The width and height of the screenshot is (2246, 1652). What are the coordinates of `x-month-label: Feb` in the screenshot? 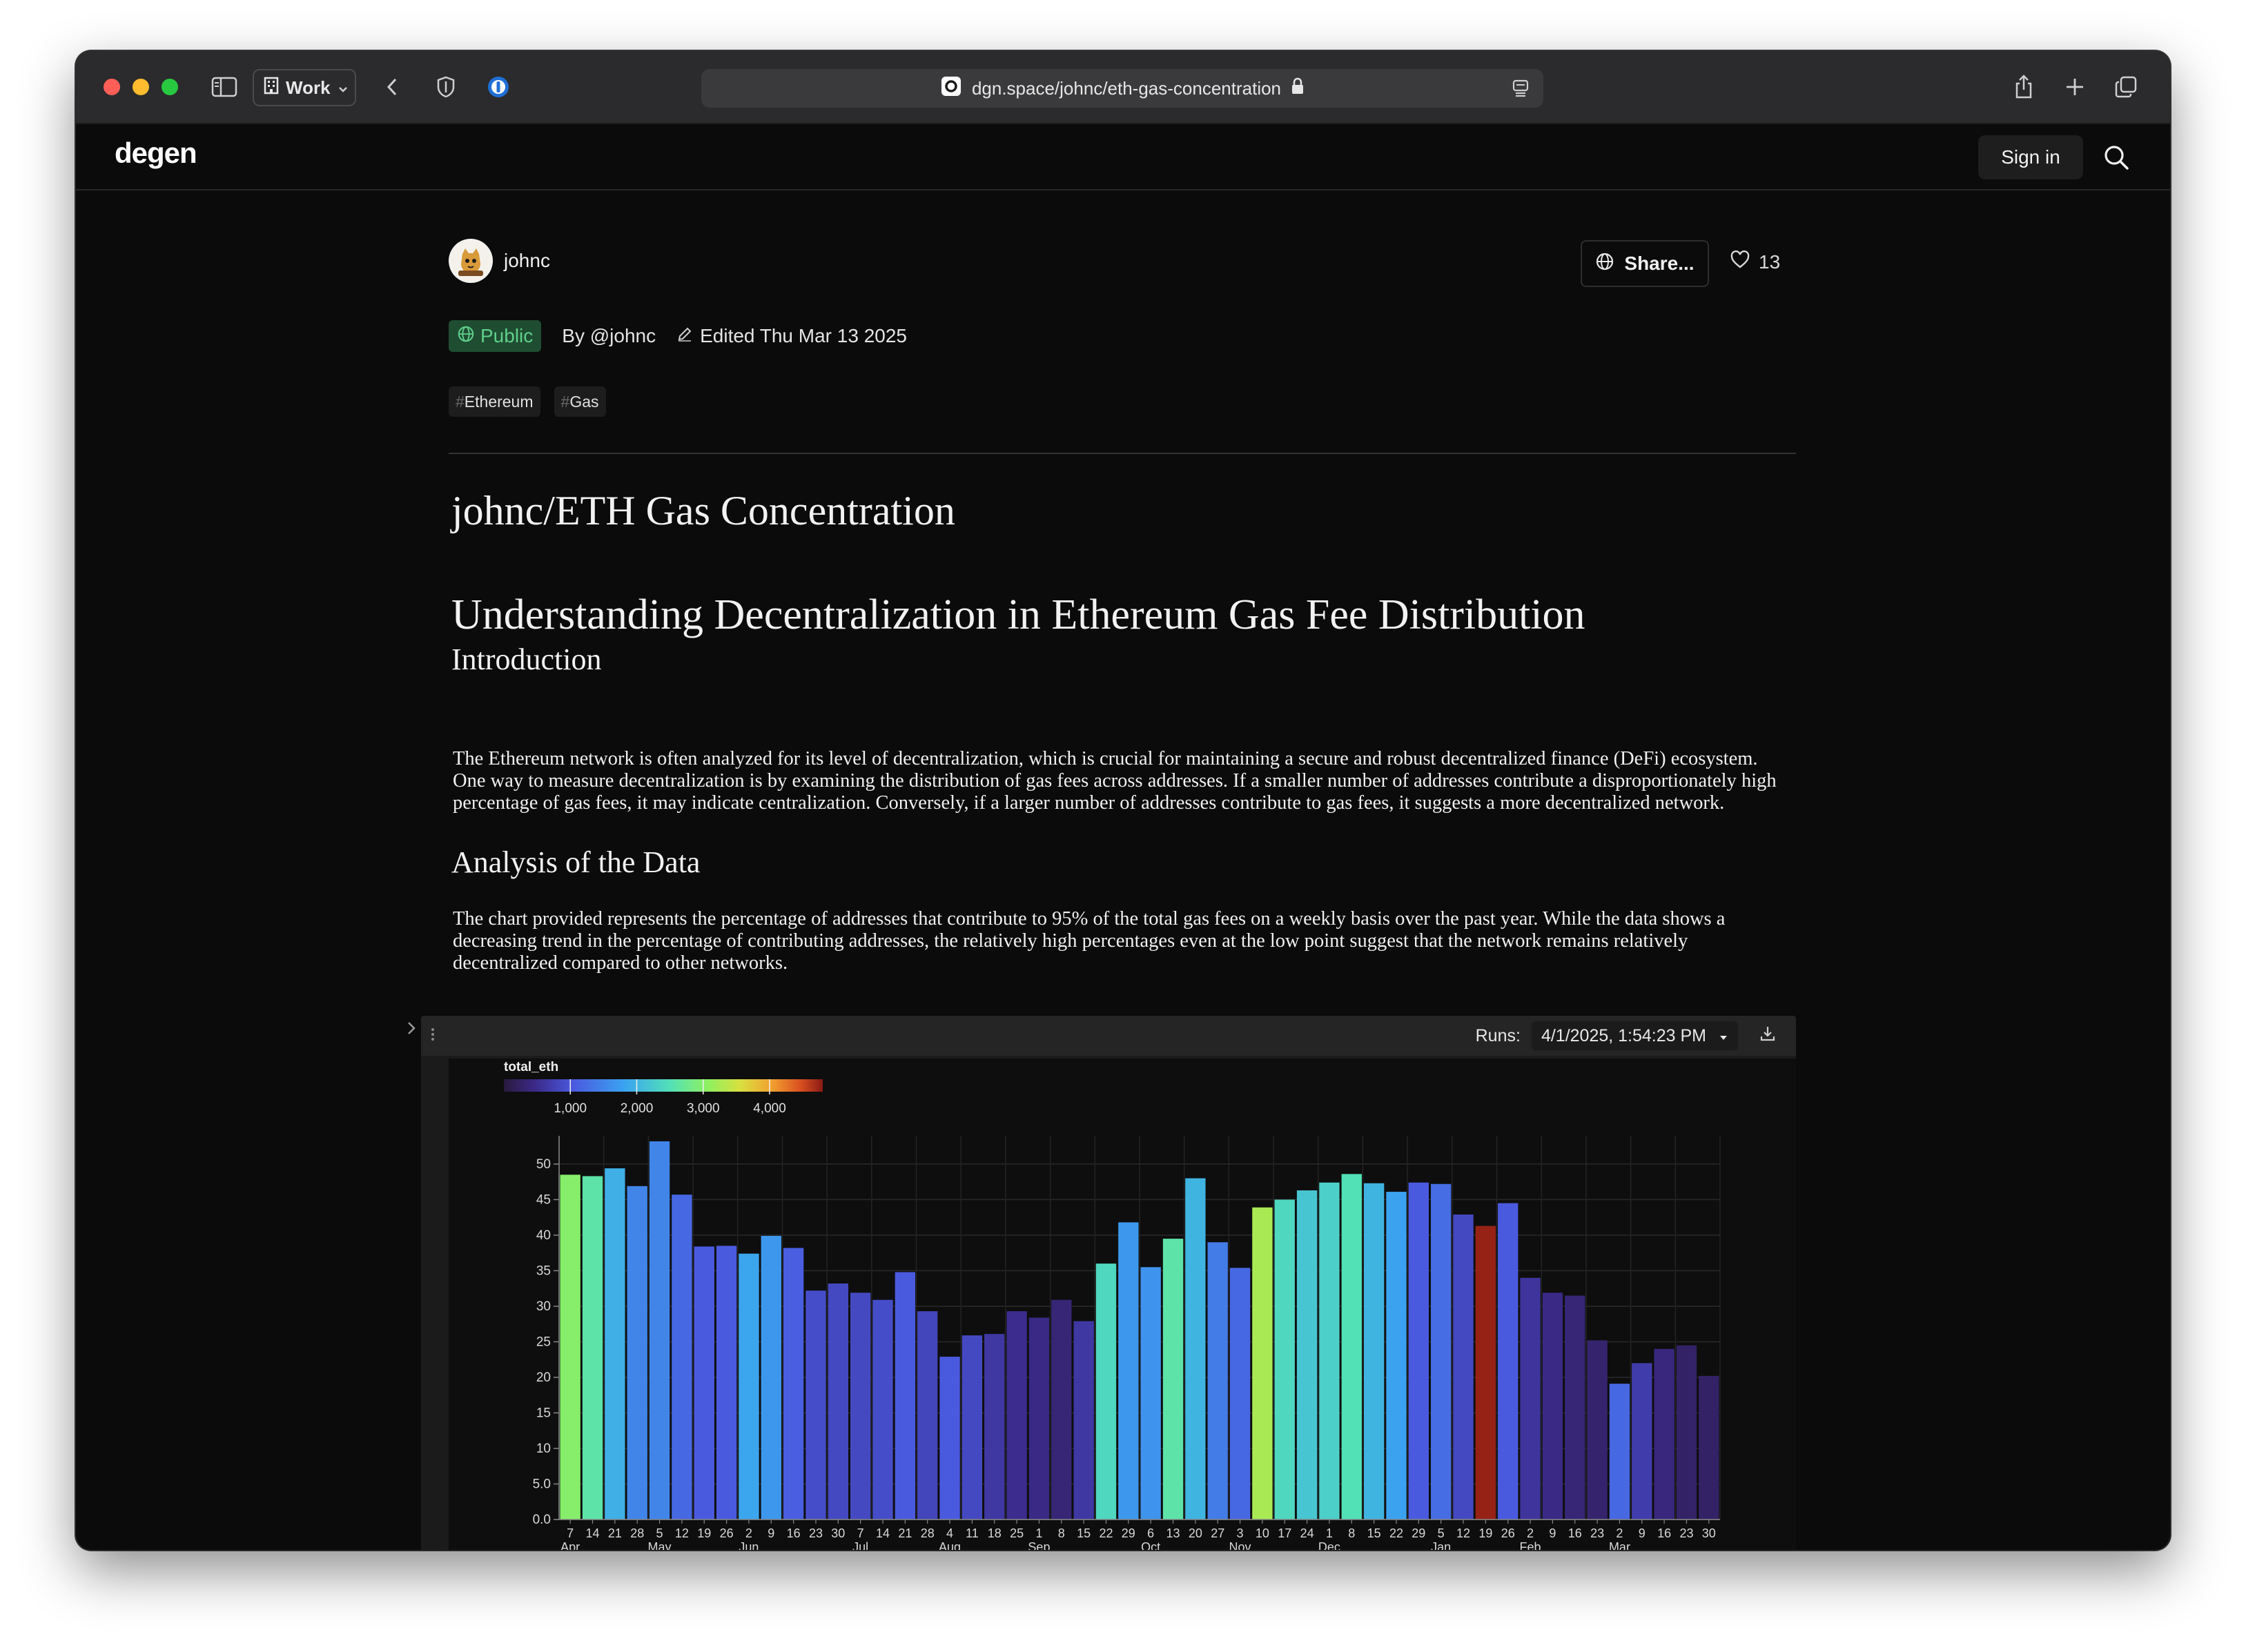 It's located at (1531, 1545).